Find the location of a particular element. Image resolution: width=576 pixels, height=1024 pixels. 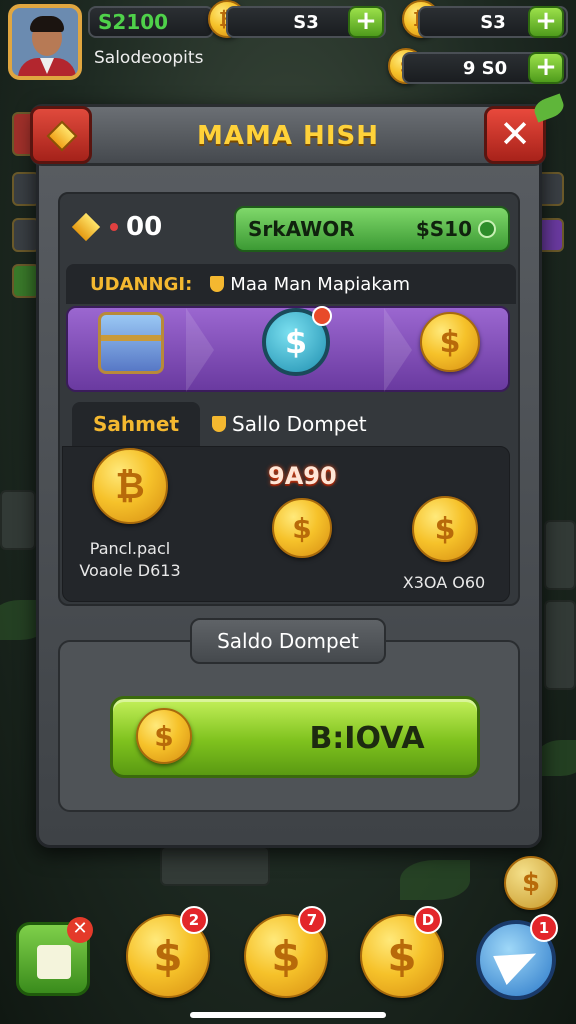

paper-plane-icon is located at coordinates (518, 962).